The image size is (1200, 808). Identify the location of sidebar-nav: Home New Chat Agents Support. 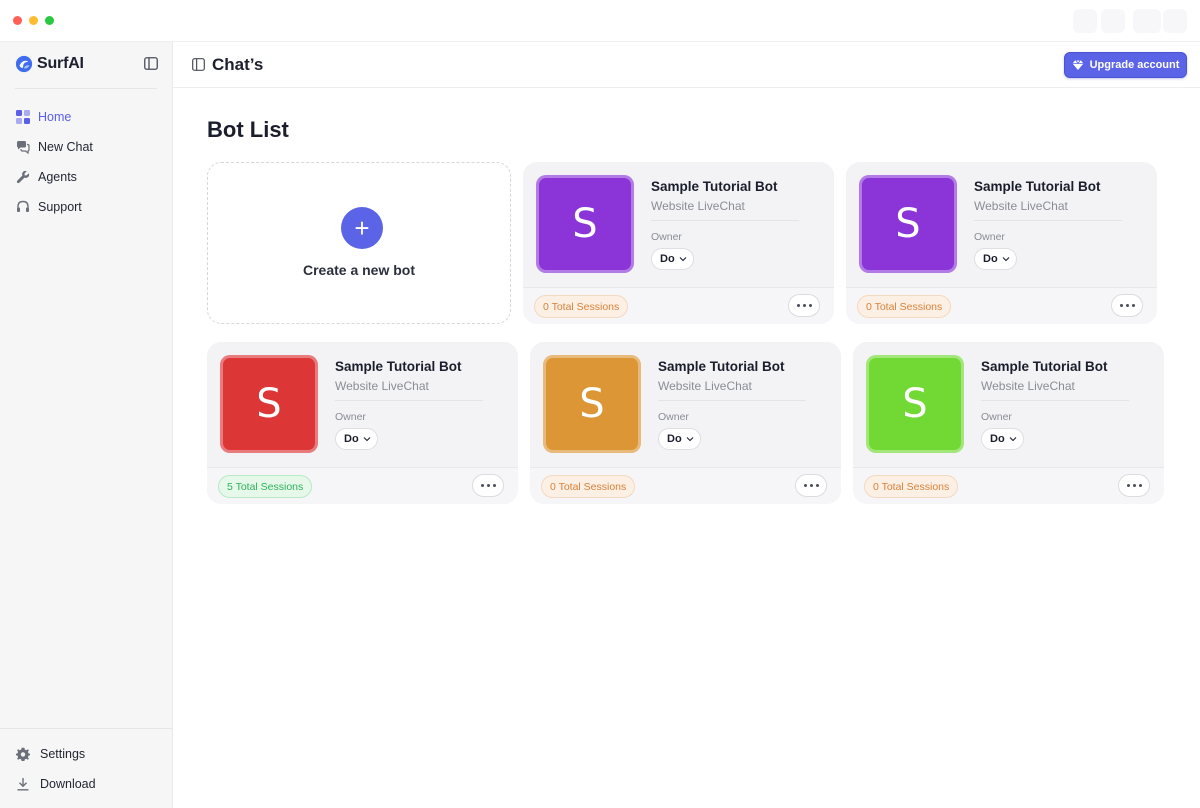
(86, 162).